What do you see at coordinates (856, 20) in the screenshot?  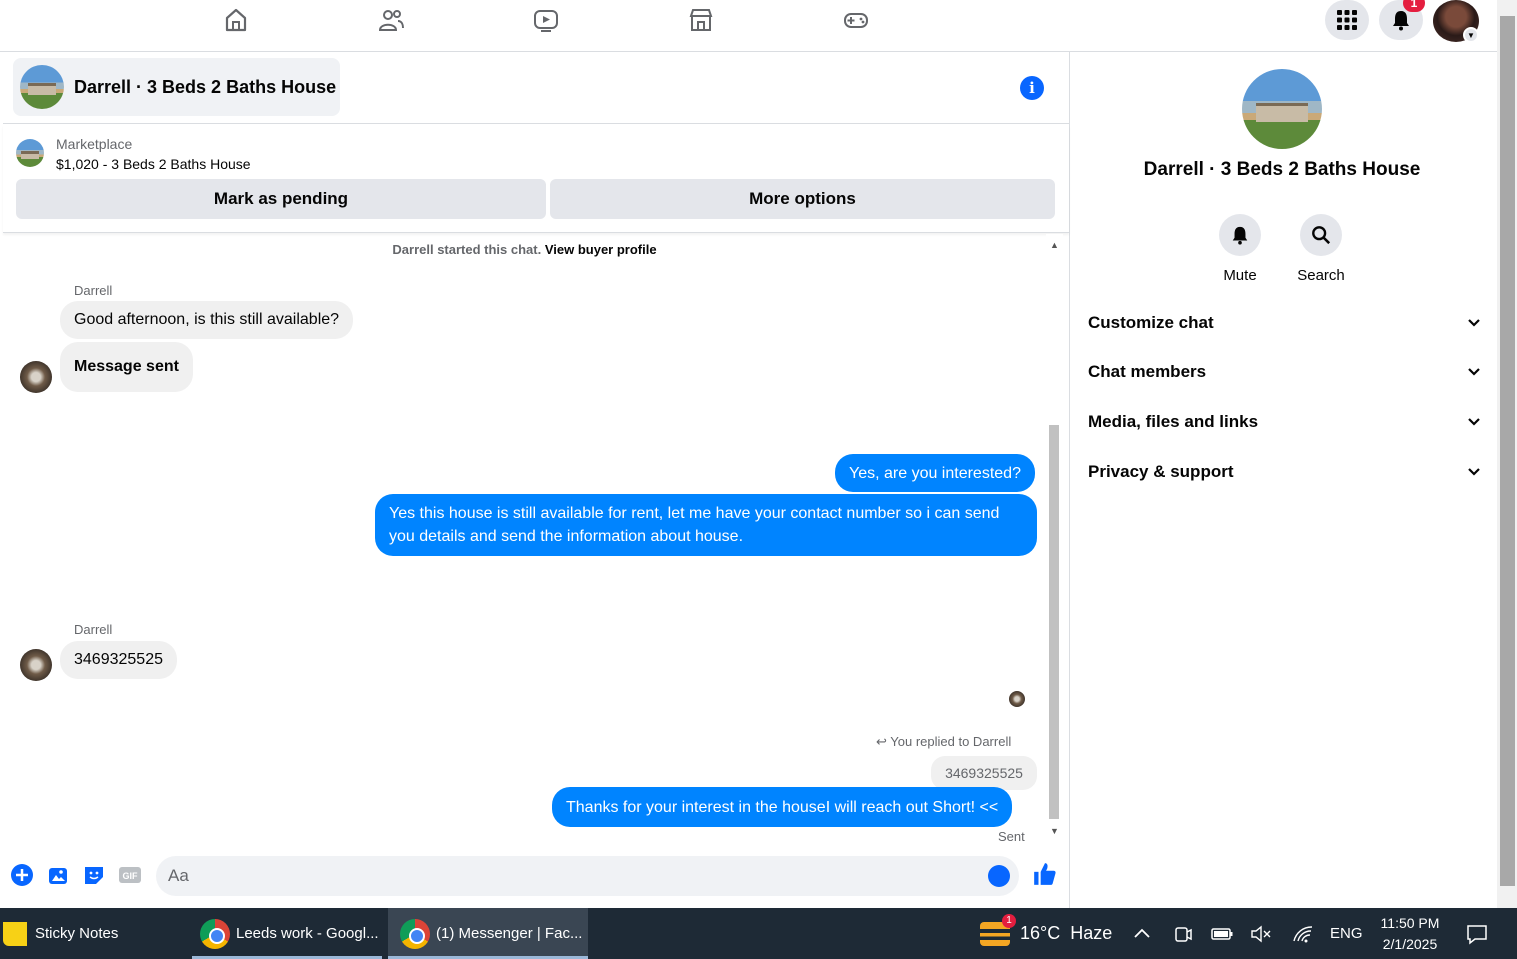 I see `gaming-icon` at bounding box center [856, 20].